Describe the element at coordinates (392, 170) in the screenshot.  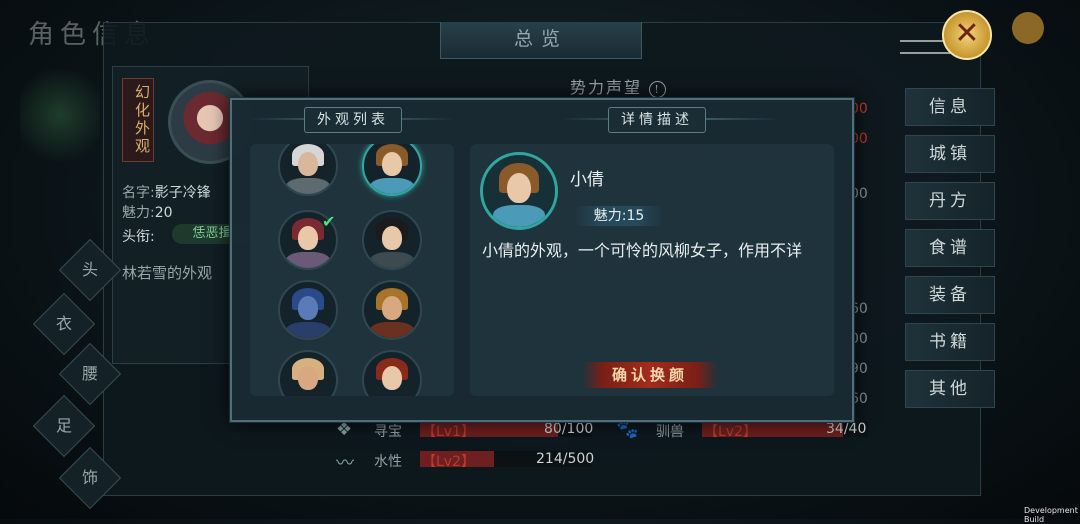
I see `avatar-xiaoqian` at that location.